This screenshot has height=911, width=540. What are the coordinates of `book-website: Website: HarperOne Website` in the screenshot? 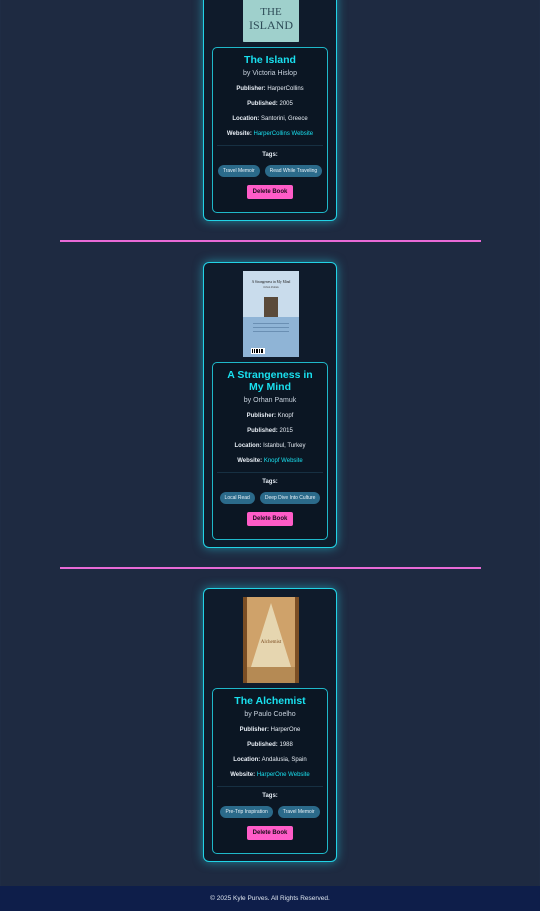 It's located at (270, 775).